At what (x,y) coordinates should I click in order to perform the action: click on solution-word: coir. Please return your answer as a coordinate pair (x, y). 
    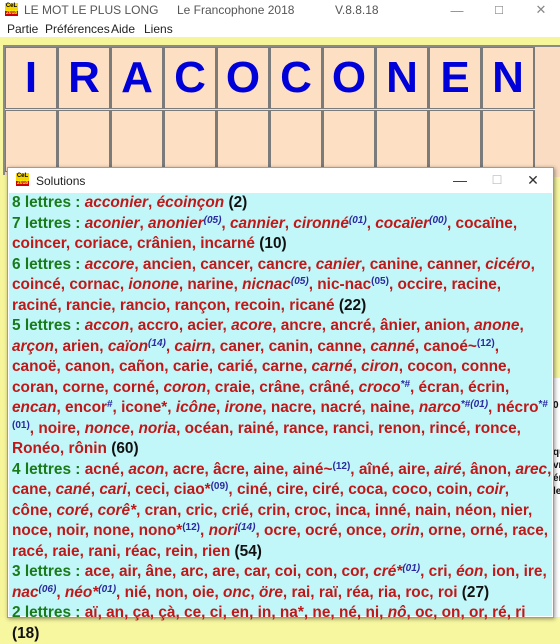
    Looking at the image, I should click on (491, 489).